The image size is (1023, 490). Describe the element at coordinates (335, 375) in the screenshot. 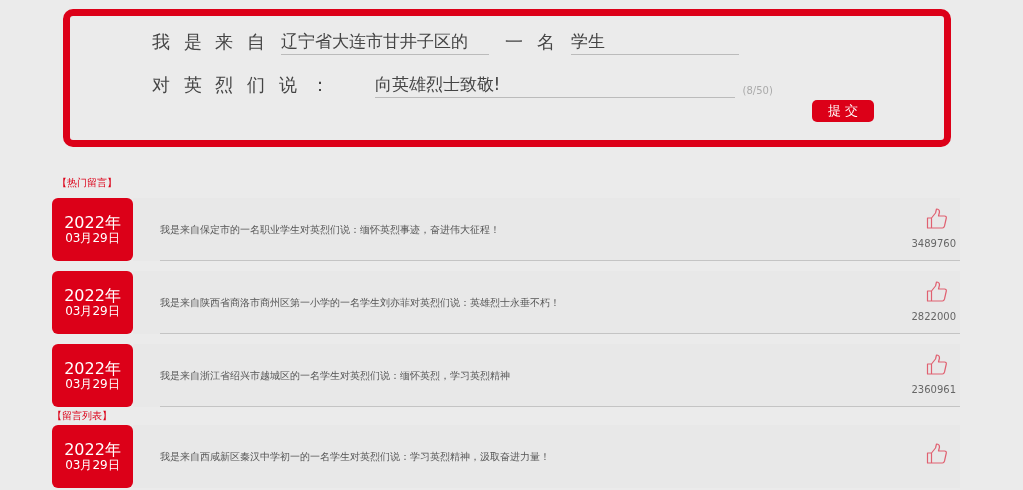

I see `message-text: 我是来自浙江省绍兴市越城区的一名学生对英烈们说：缅怀英烈，学习英烈精神` at that location.